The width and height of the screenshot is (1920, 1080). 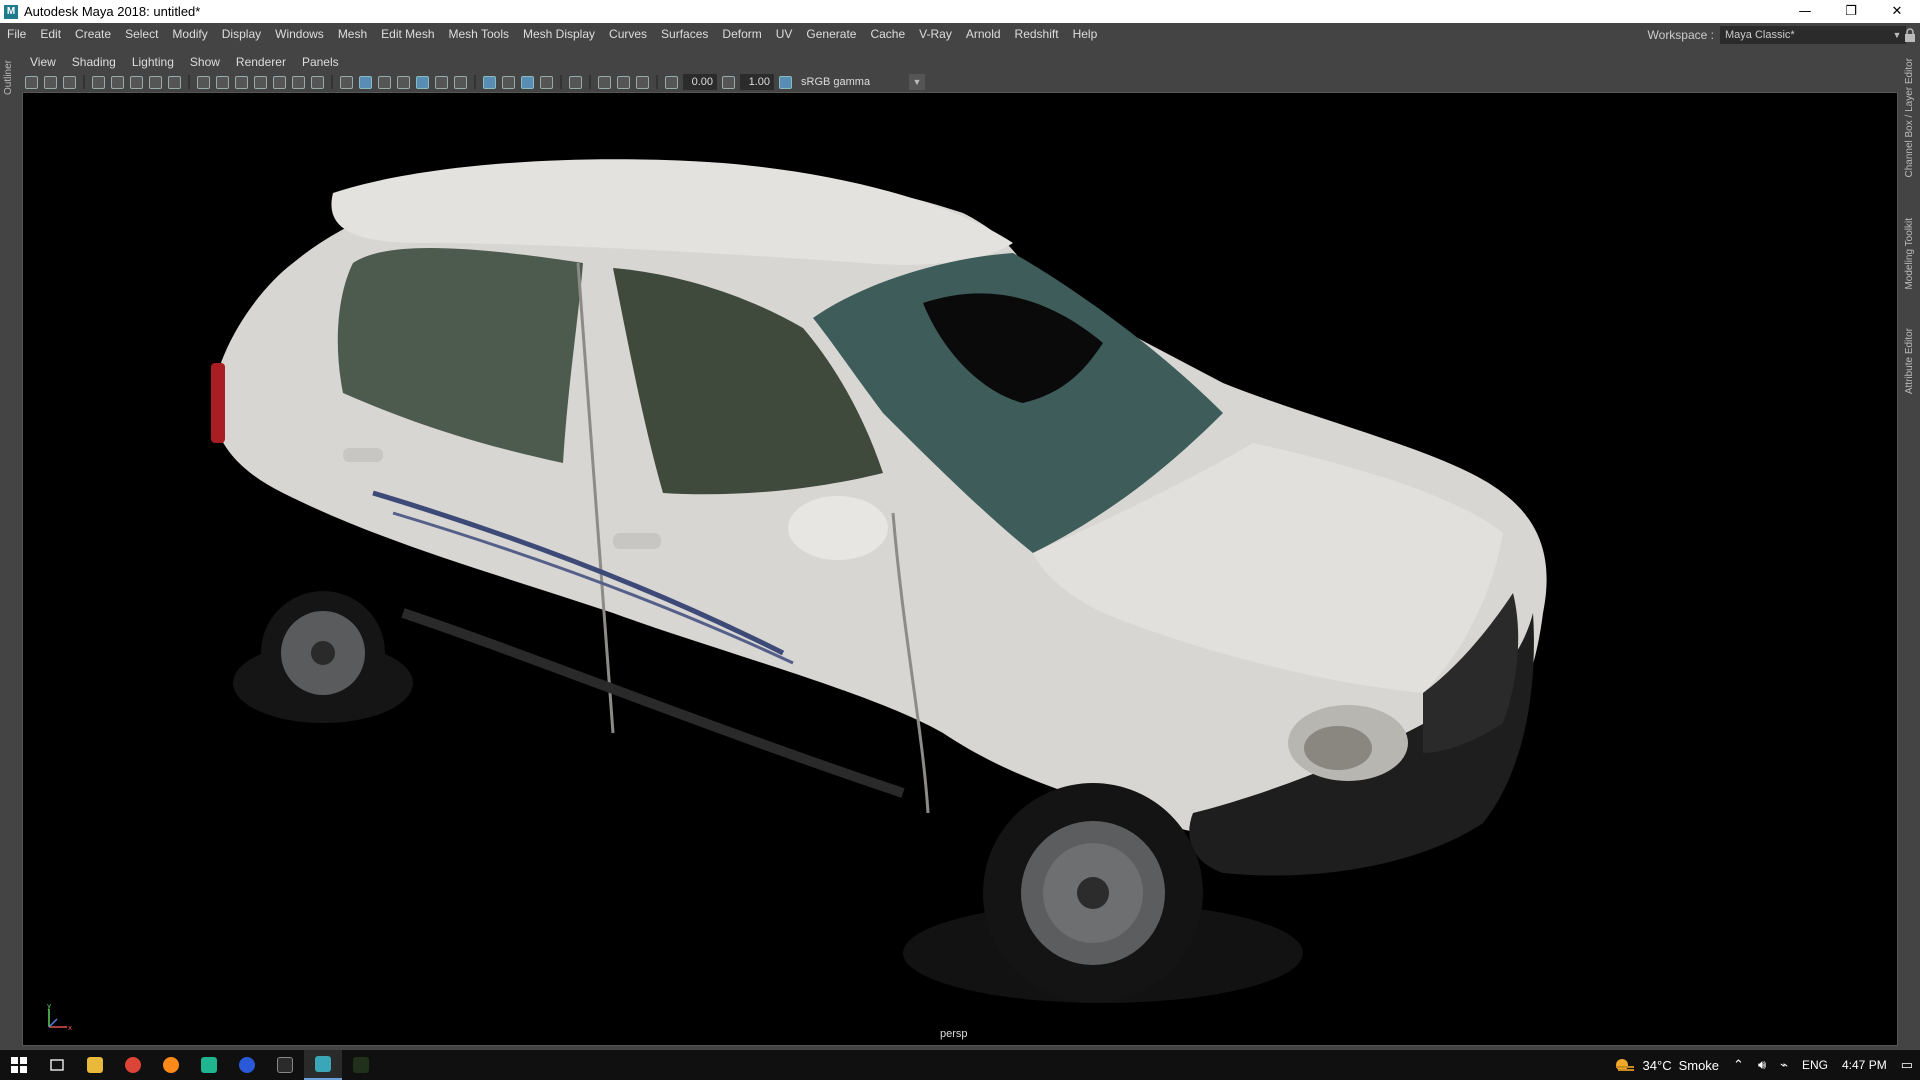 I want to click on workspace-dropdown: Maya Classic* ▼, so click(x=1813, y=35).